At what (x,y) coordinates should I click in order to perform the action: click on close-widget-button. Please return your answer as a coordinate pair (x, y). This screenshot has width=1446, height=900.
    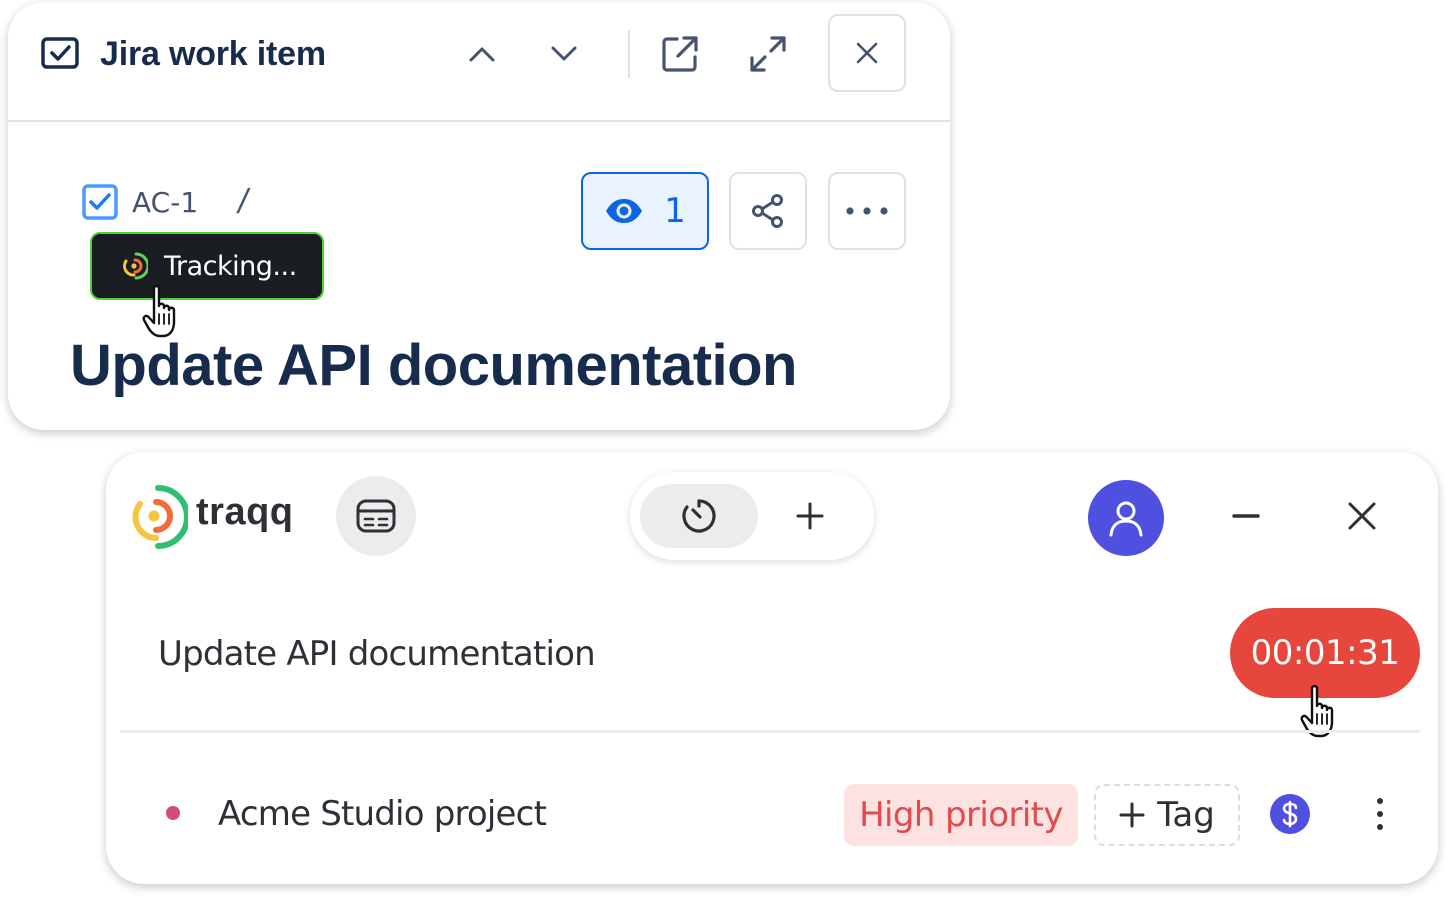
    Looking at the image, I should click on (1362, 516).